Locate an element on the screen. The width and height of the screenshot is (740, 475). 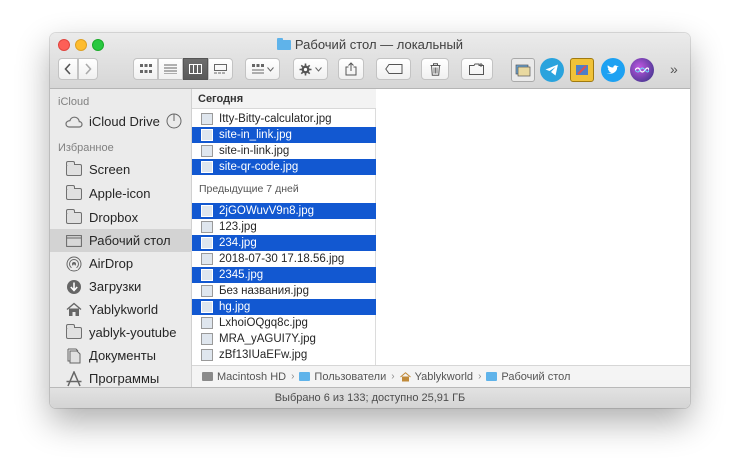
sidebar-item-label: Загрузки is located at coordinates (115, 286).